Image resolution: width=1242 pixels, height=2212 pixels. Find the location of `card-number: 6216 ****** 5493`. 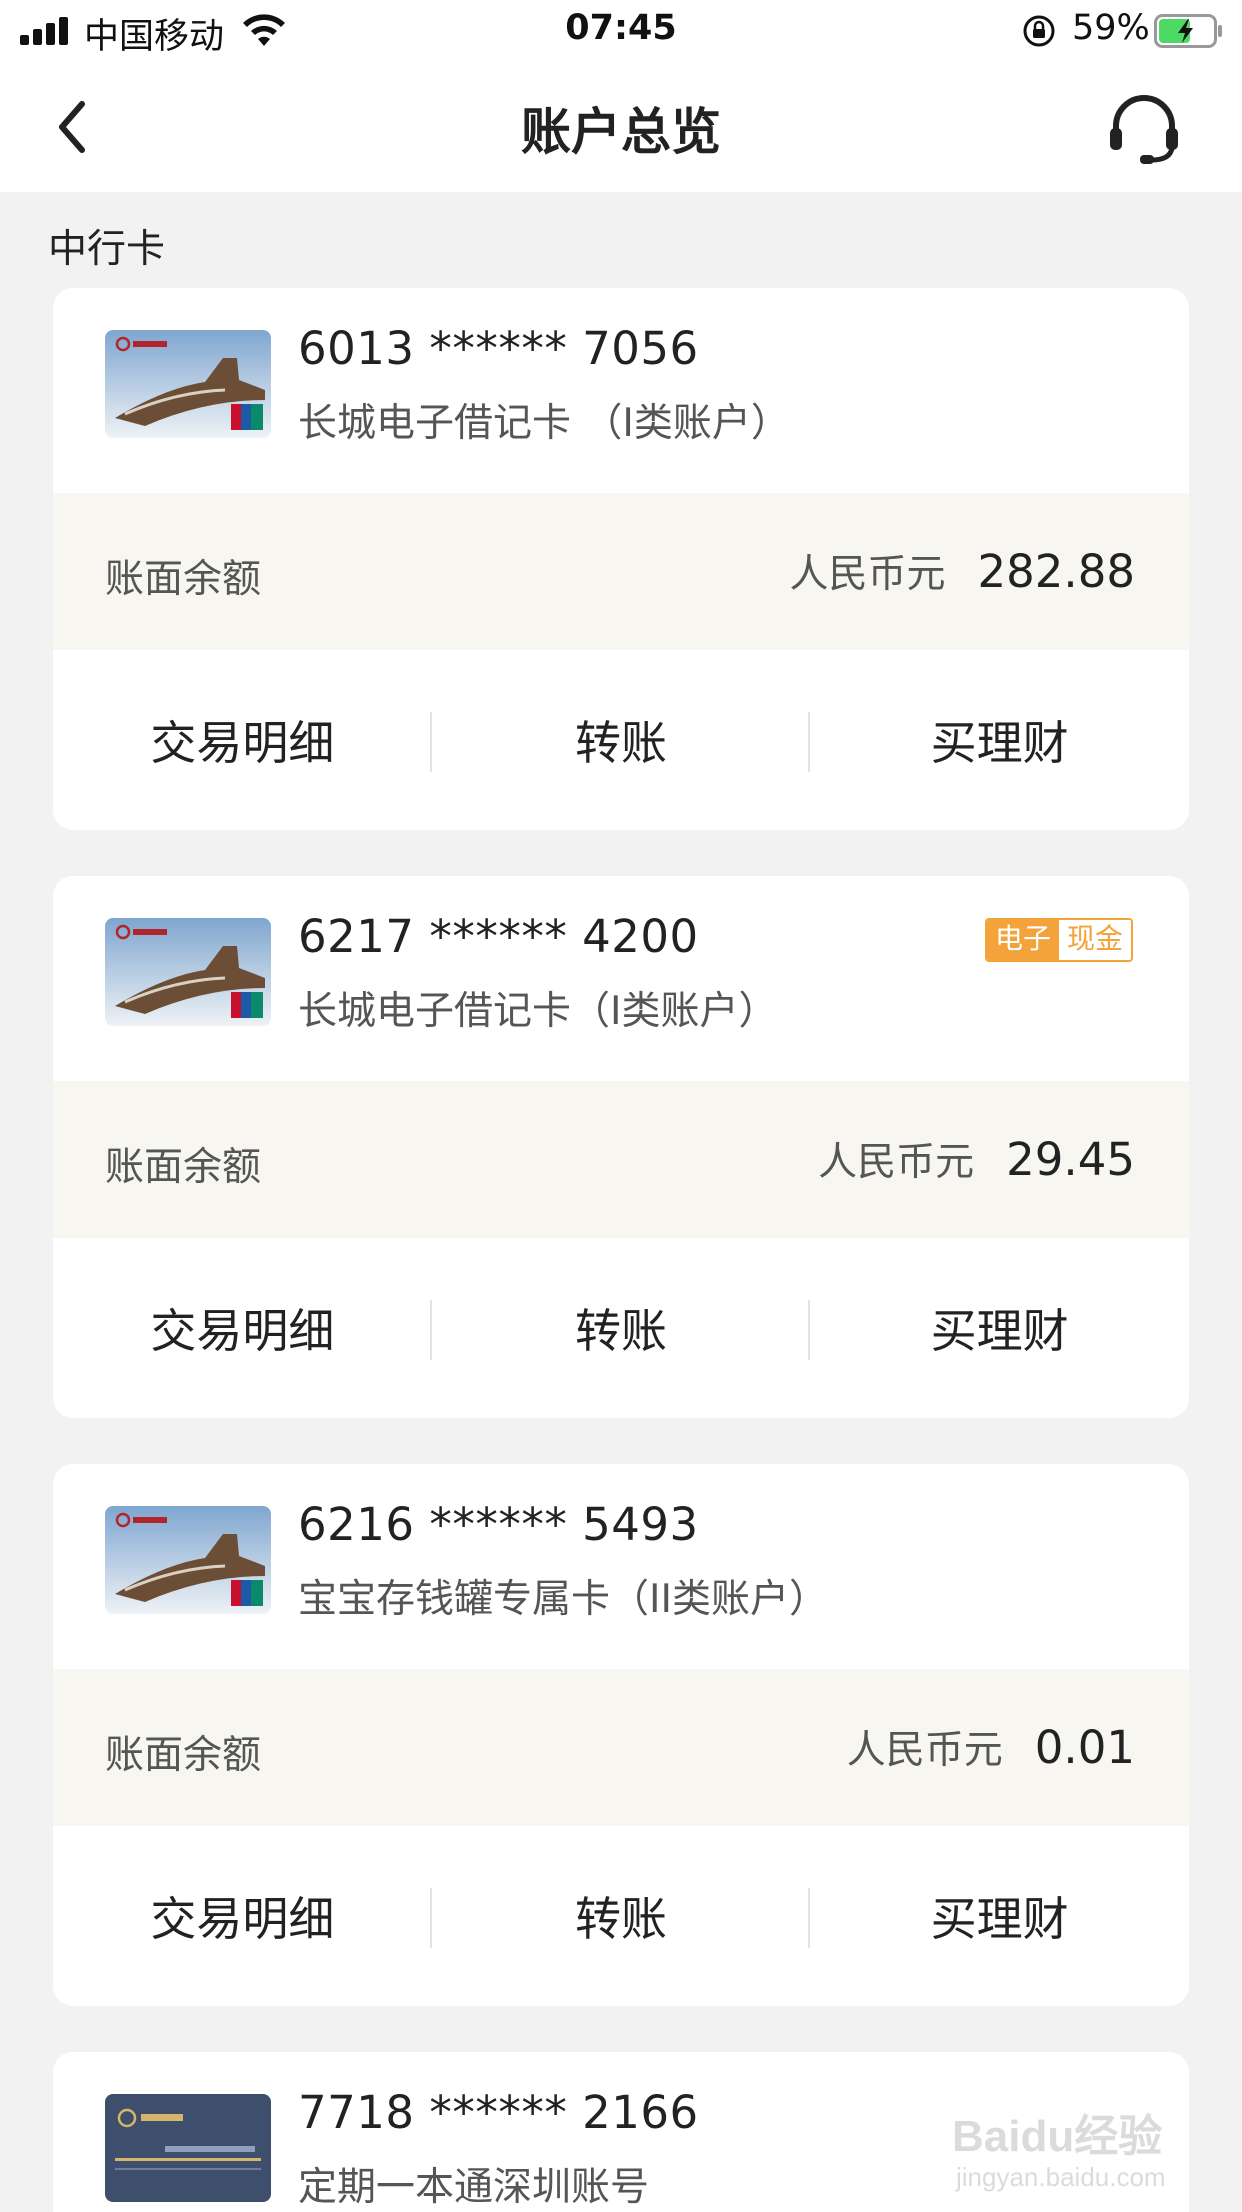

card-number: 6216 ****** 5493 is located at coordinates (498, 1524).